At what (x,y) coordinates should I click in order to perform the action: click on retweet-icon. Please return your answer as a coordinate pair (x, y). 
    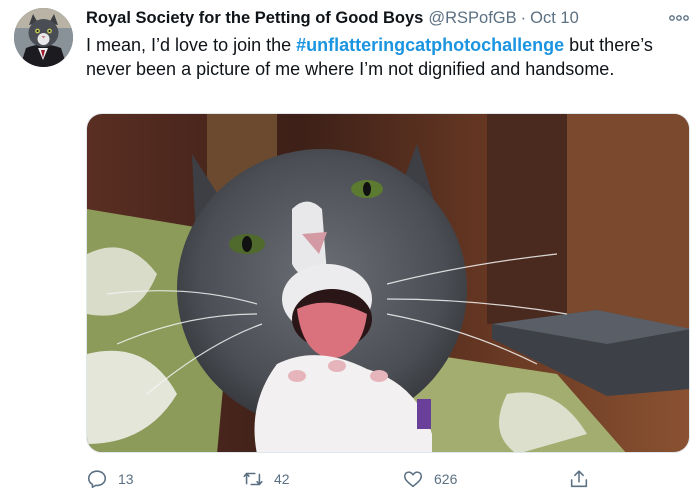
    Looking at the image, I should click on (253, 479).